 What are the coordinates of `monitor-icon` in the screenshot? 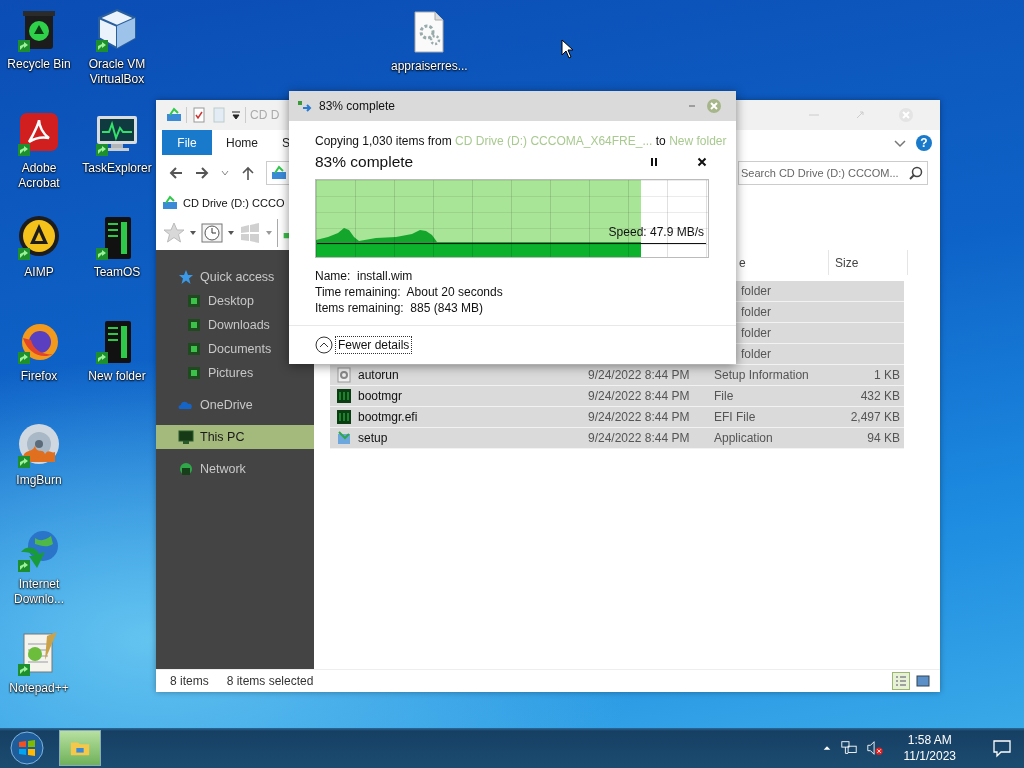 It's located at (186, 437).